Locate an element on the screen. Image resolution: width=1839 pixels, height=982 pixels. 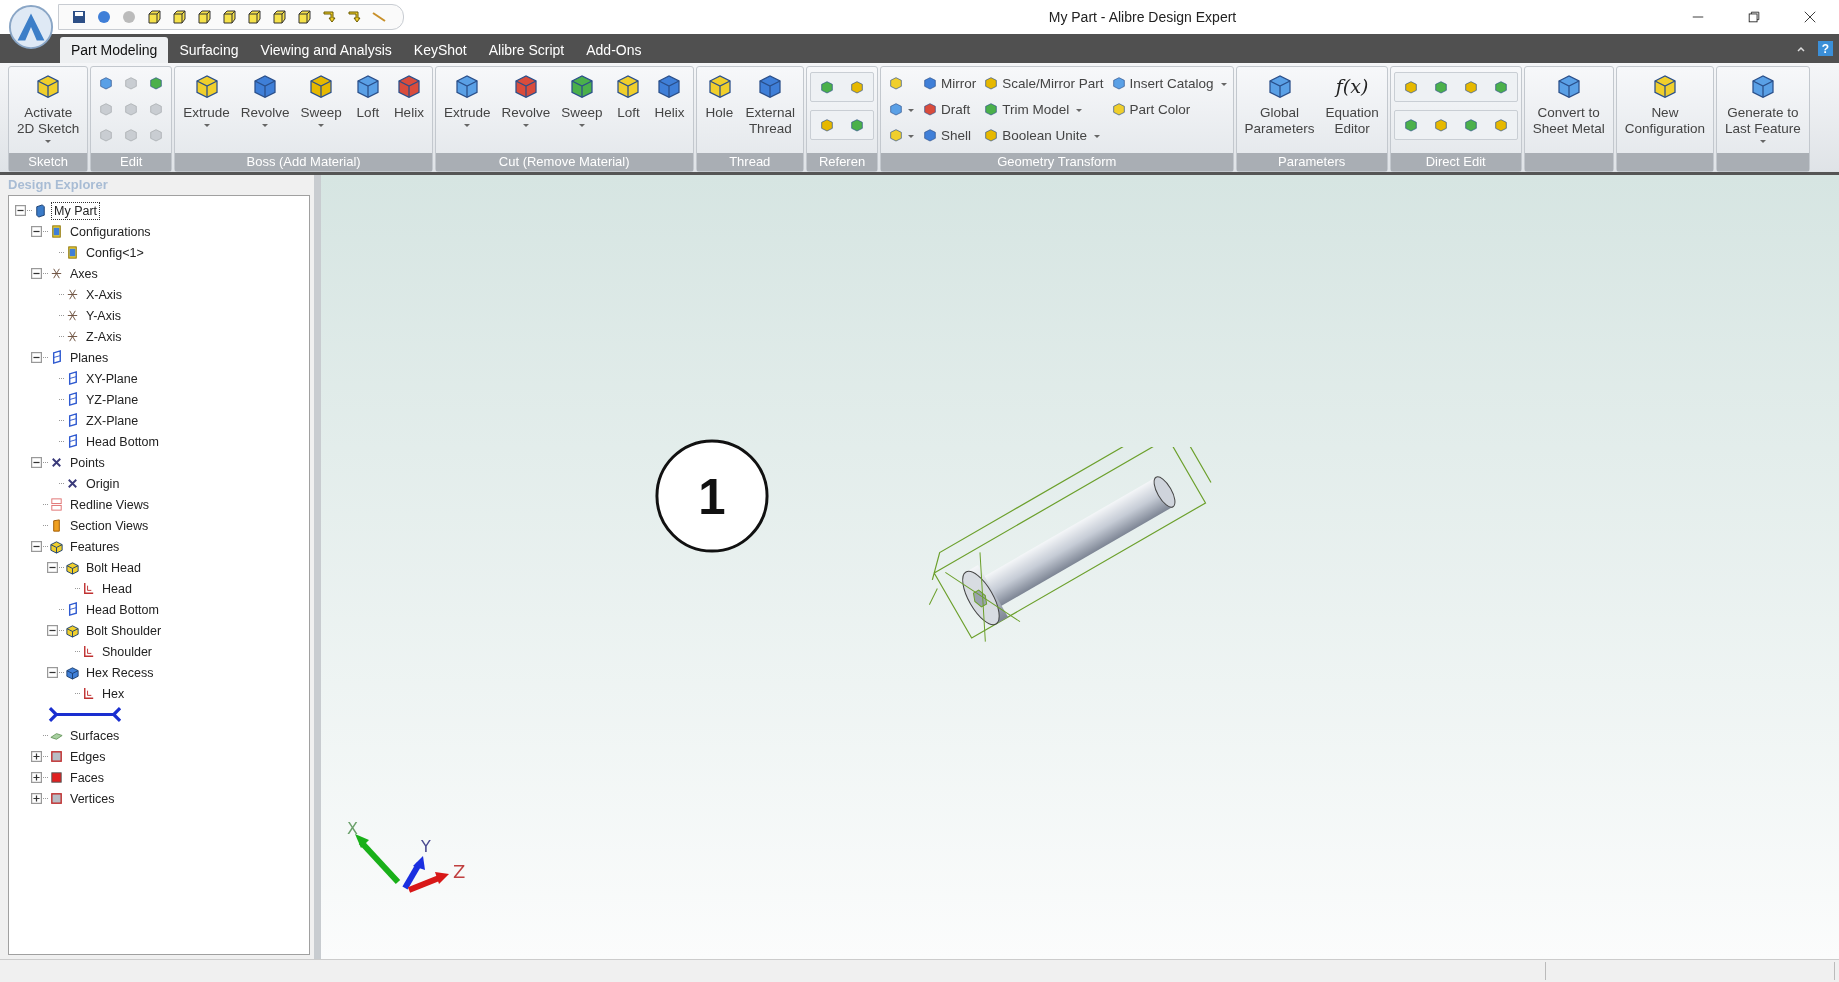
ribbon-button: Shell is located at coordinates (949, 135).